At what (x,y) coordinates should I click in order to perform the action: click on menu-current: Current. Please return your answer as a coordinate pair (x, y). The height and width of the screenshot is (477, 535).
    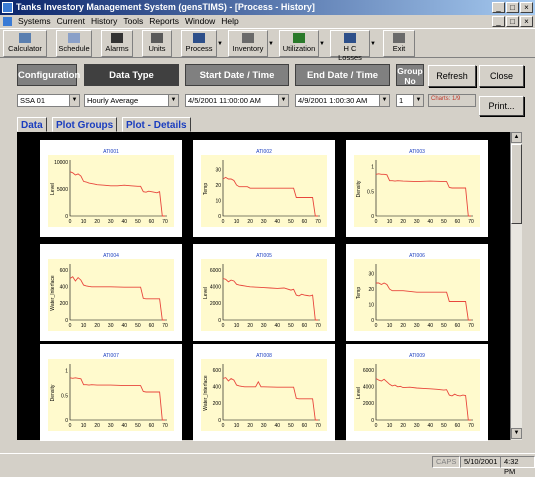
    Looking at the image, I should click on (71, 21).